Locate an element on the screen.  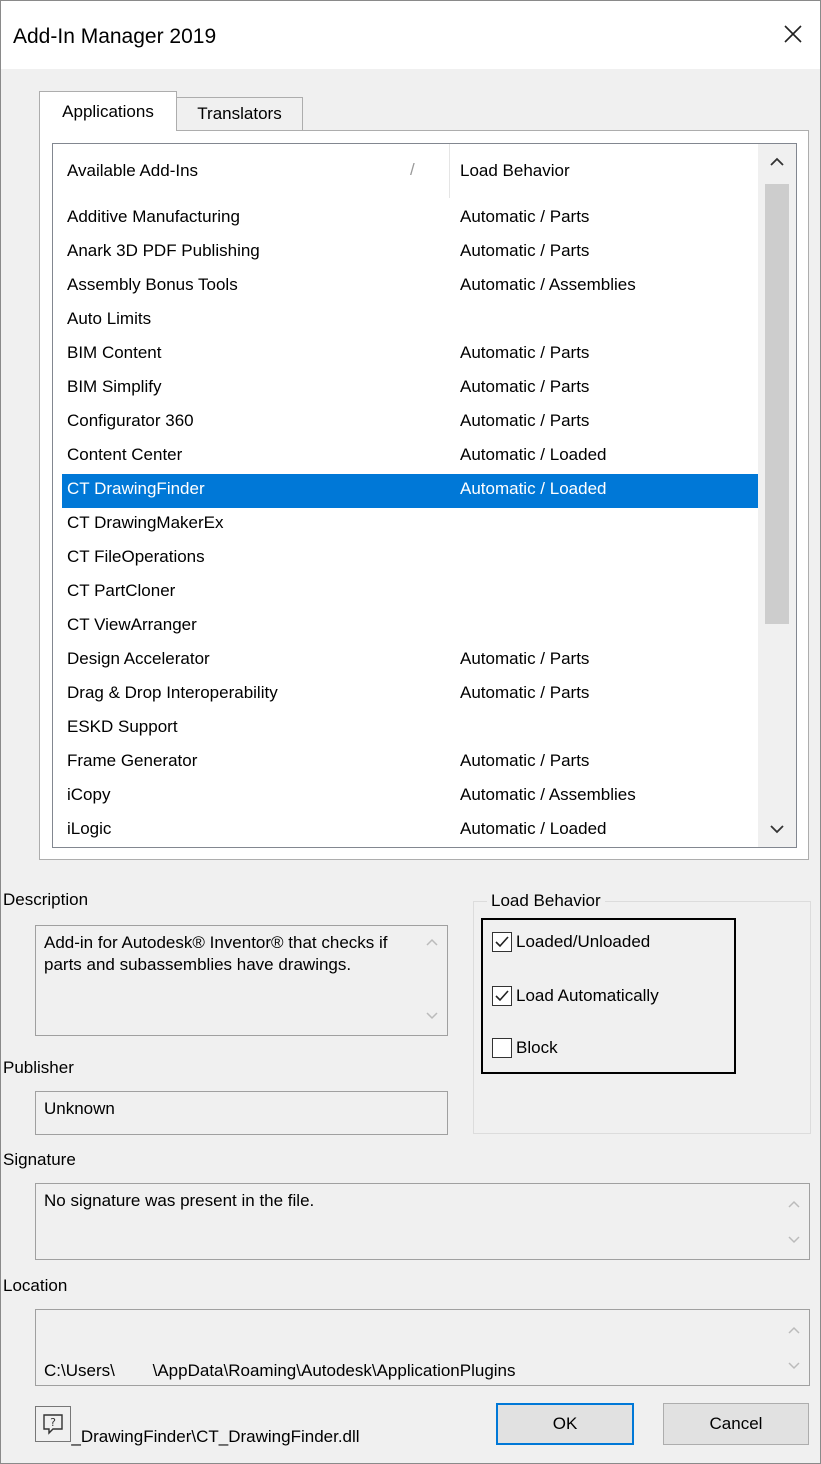
column-header-available-add-ins: Available Add-Ins is located at coordinates (132, 171).